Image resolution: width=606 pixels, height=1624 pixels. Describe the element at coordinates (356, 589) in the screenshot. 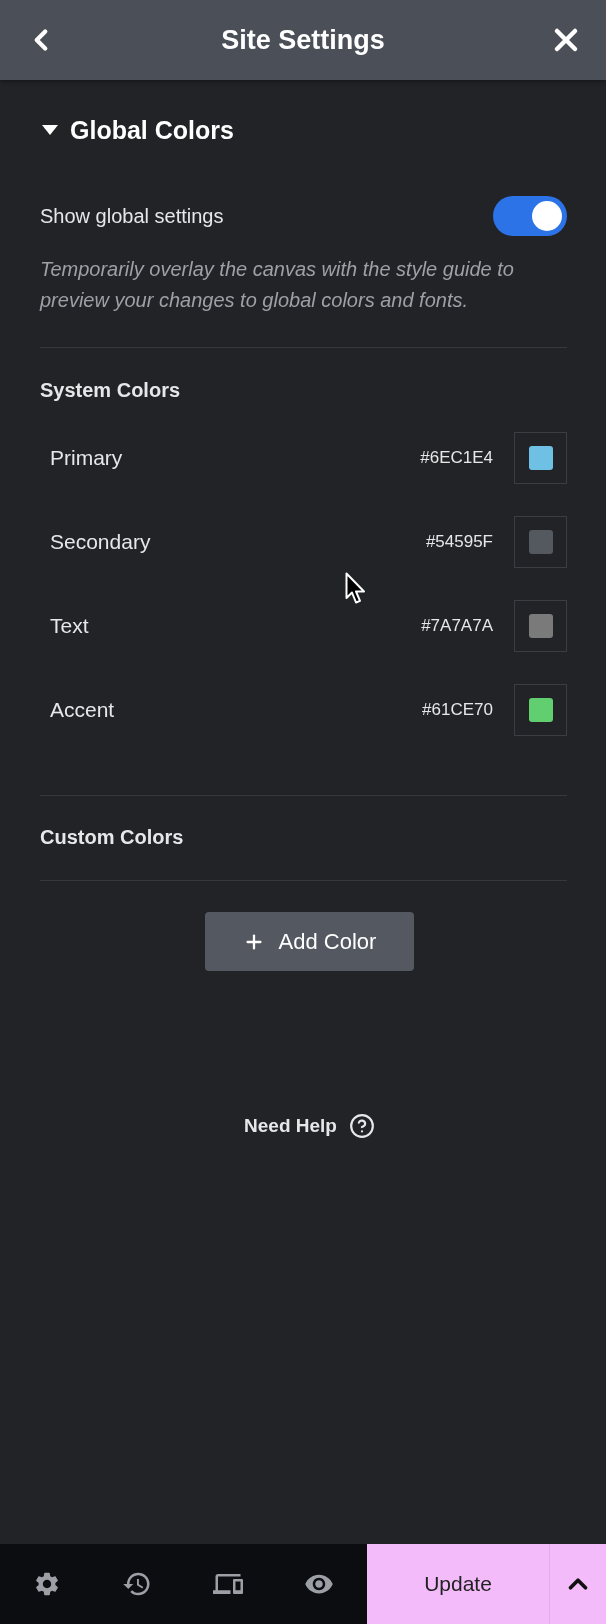

I see `mouse-pointer-icon` at that location.